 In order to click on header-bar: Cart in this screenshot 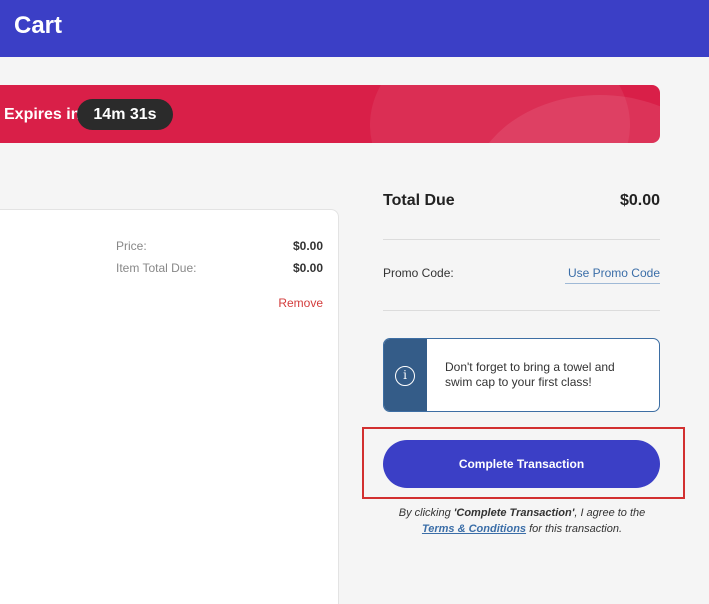, I will do `click(354, 28)`.